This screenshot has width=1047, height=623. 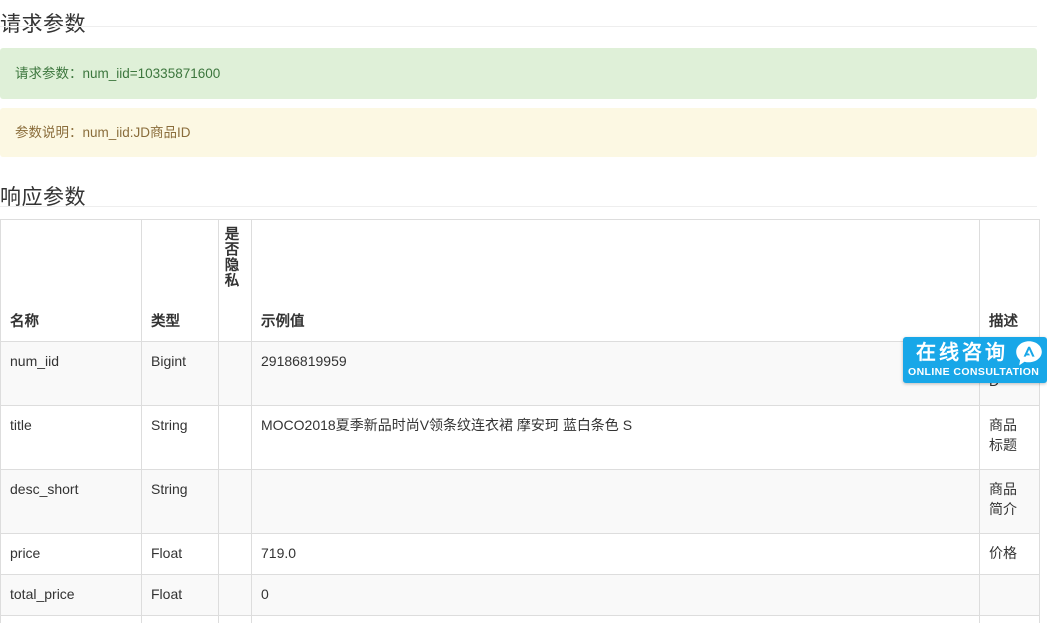 What do you see at coordinates (615, 501) in the screenshot?
I see `cell-param-example` at bounding box center [615, 501].